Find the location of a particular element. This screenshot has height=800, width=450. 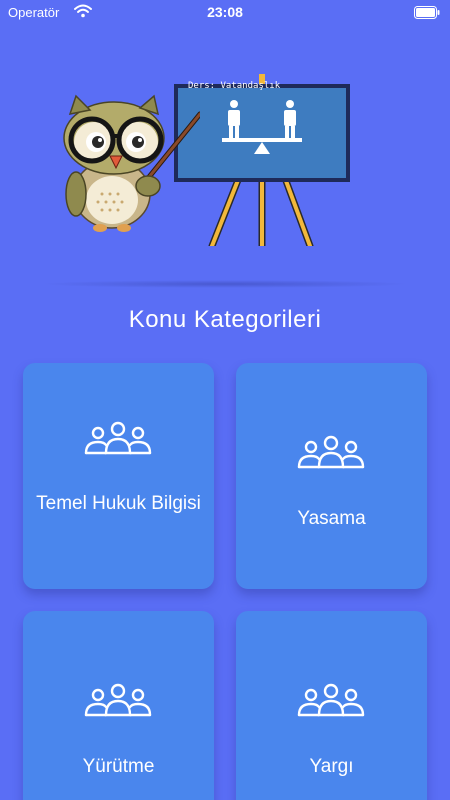

clock-time: 23:08 is located at coordinates (225, 12).